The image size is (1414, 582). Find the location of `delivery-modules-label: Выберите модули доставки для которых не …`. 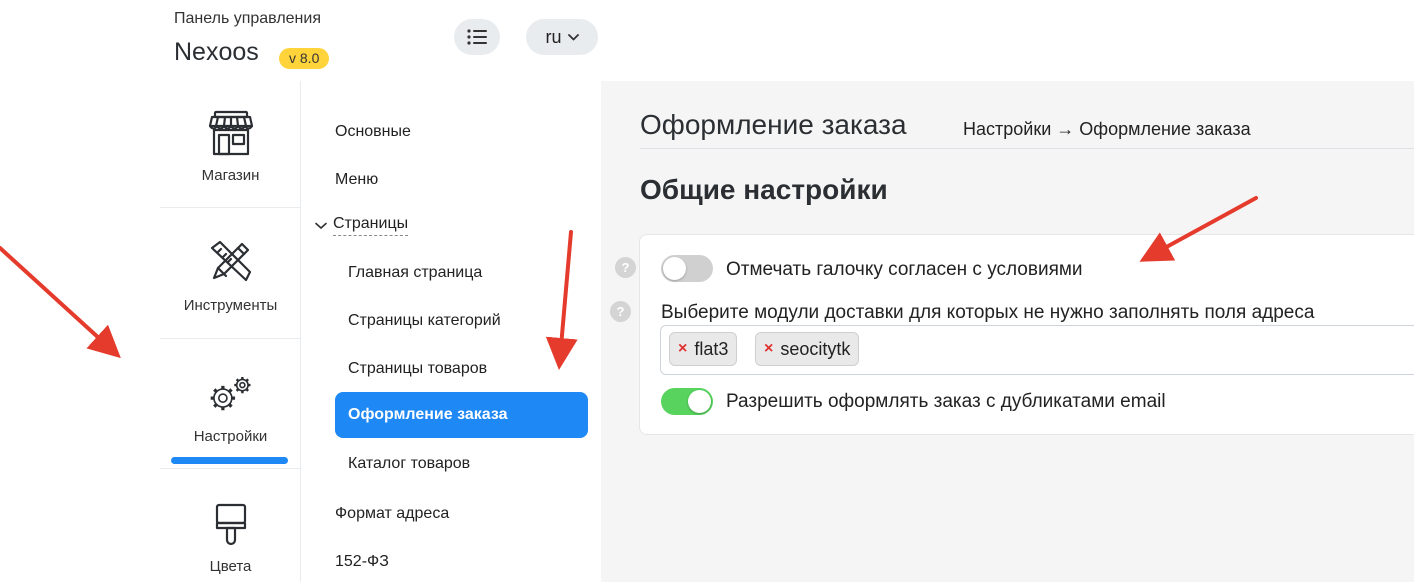

delivery-modules-label: Выберите модули доставки для которых не … is located at coordinates (988, 312).